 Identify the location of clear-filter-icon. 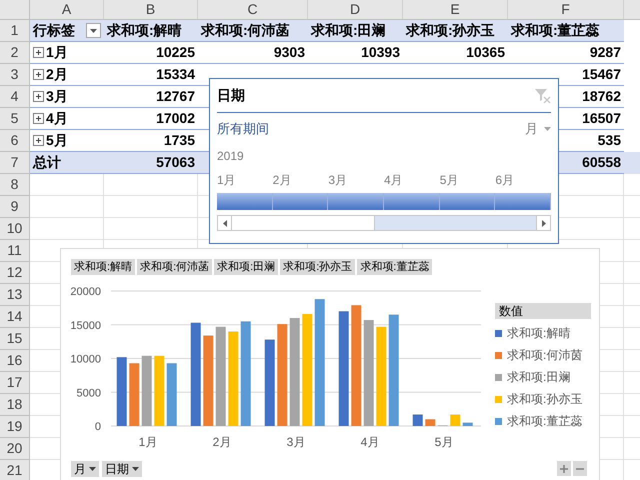
(543, 95).